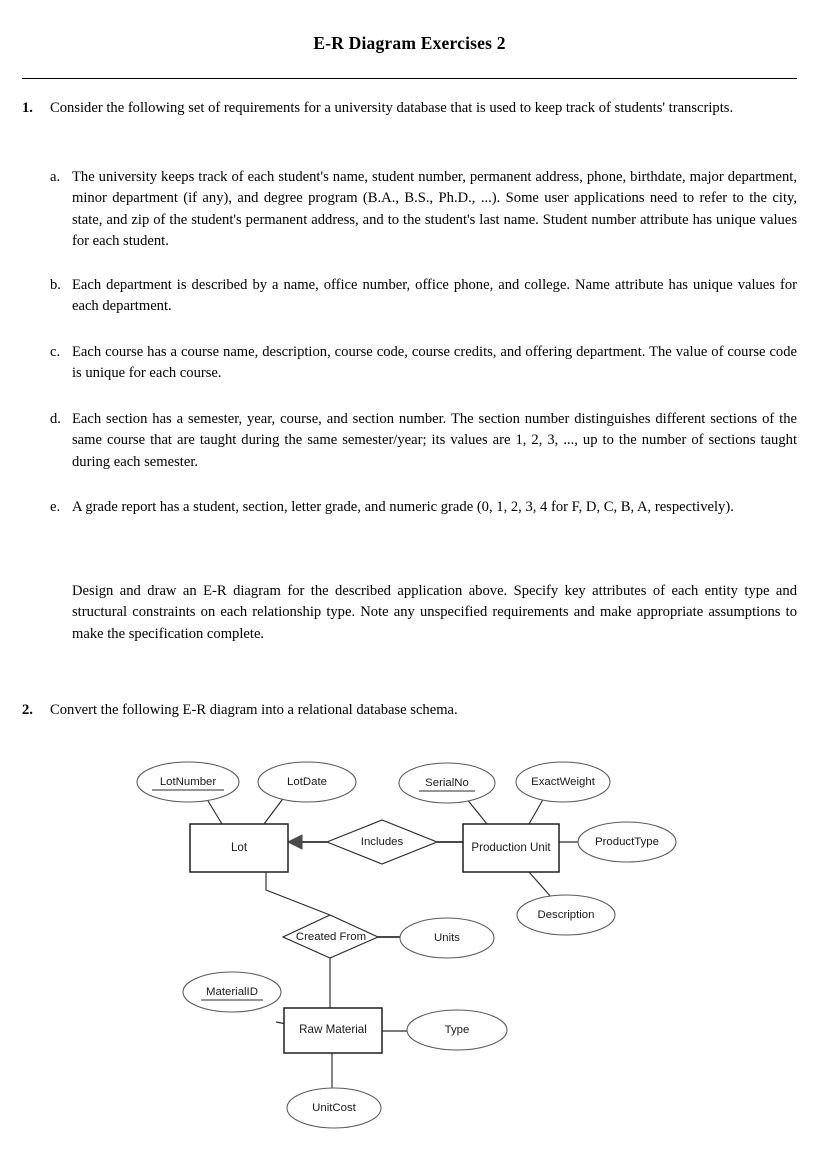 The width and height of the screenshot is (819, 1163). I want to click on attribute-units-label: Units, so click(447, 938).